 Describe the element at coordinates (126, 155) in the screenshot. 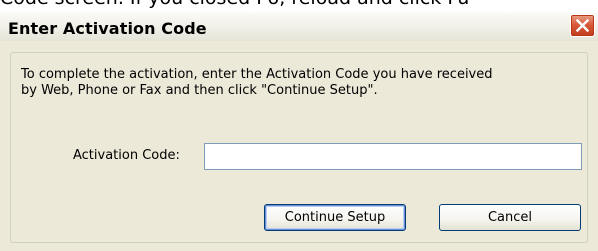

I see `activation-code-label: Activation Code:` at that location.